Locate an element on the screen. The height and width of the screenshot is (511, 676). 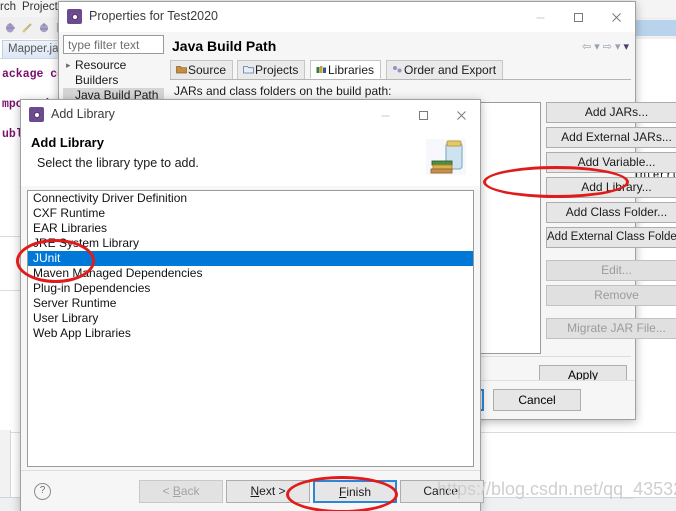
tree-item-builders-label: Builders is located at coordinates (97, 80).